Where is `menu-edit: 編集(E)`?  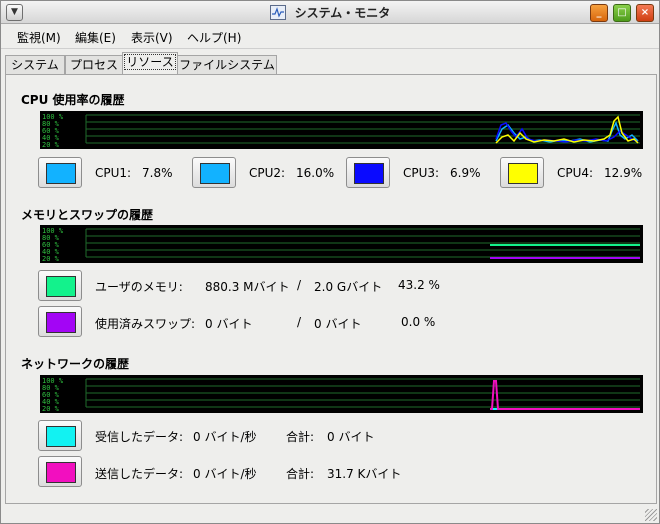 menu-edit: 編集(E) is located at coordinates (95, 37).